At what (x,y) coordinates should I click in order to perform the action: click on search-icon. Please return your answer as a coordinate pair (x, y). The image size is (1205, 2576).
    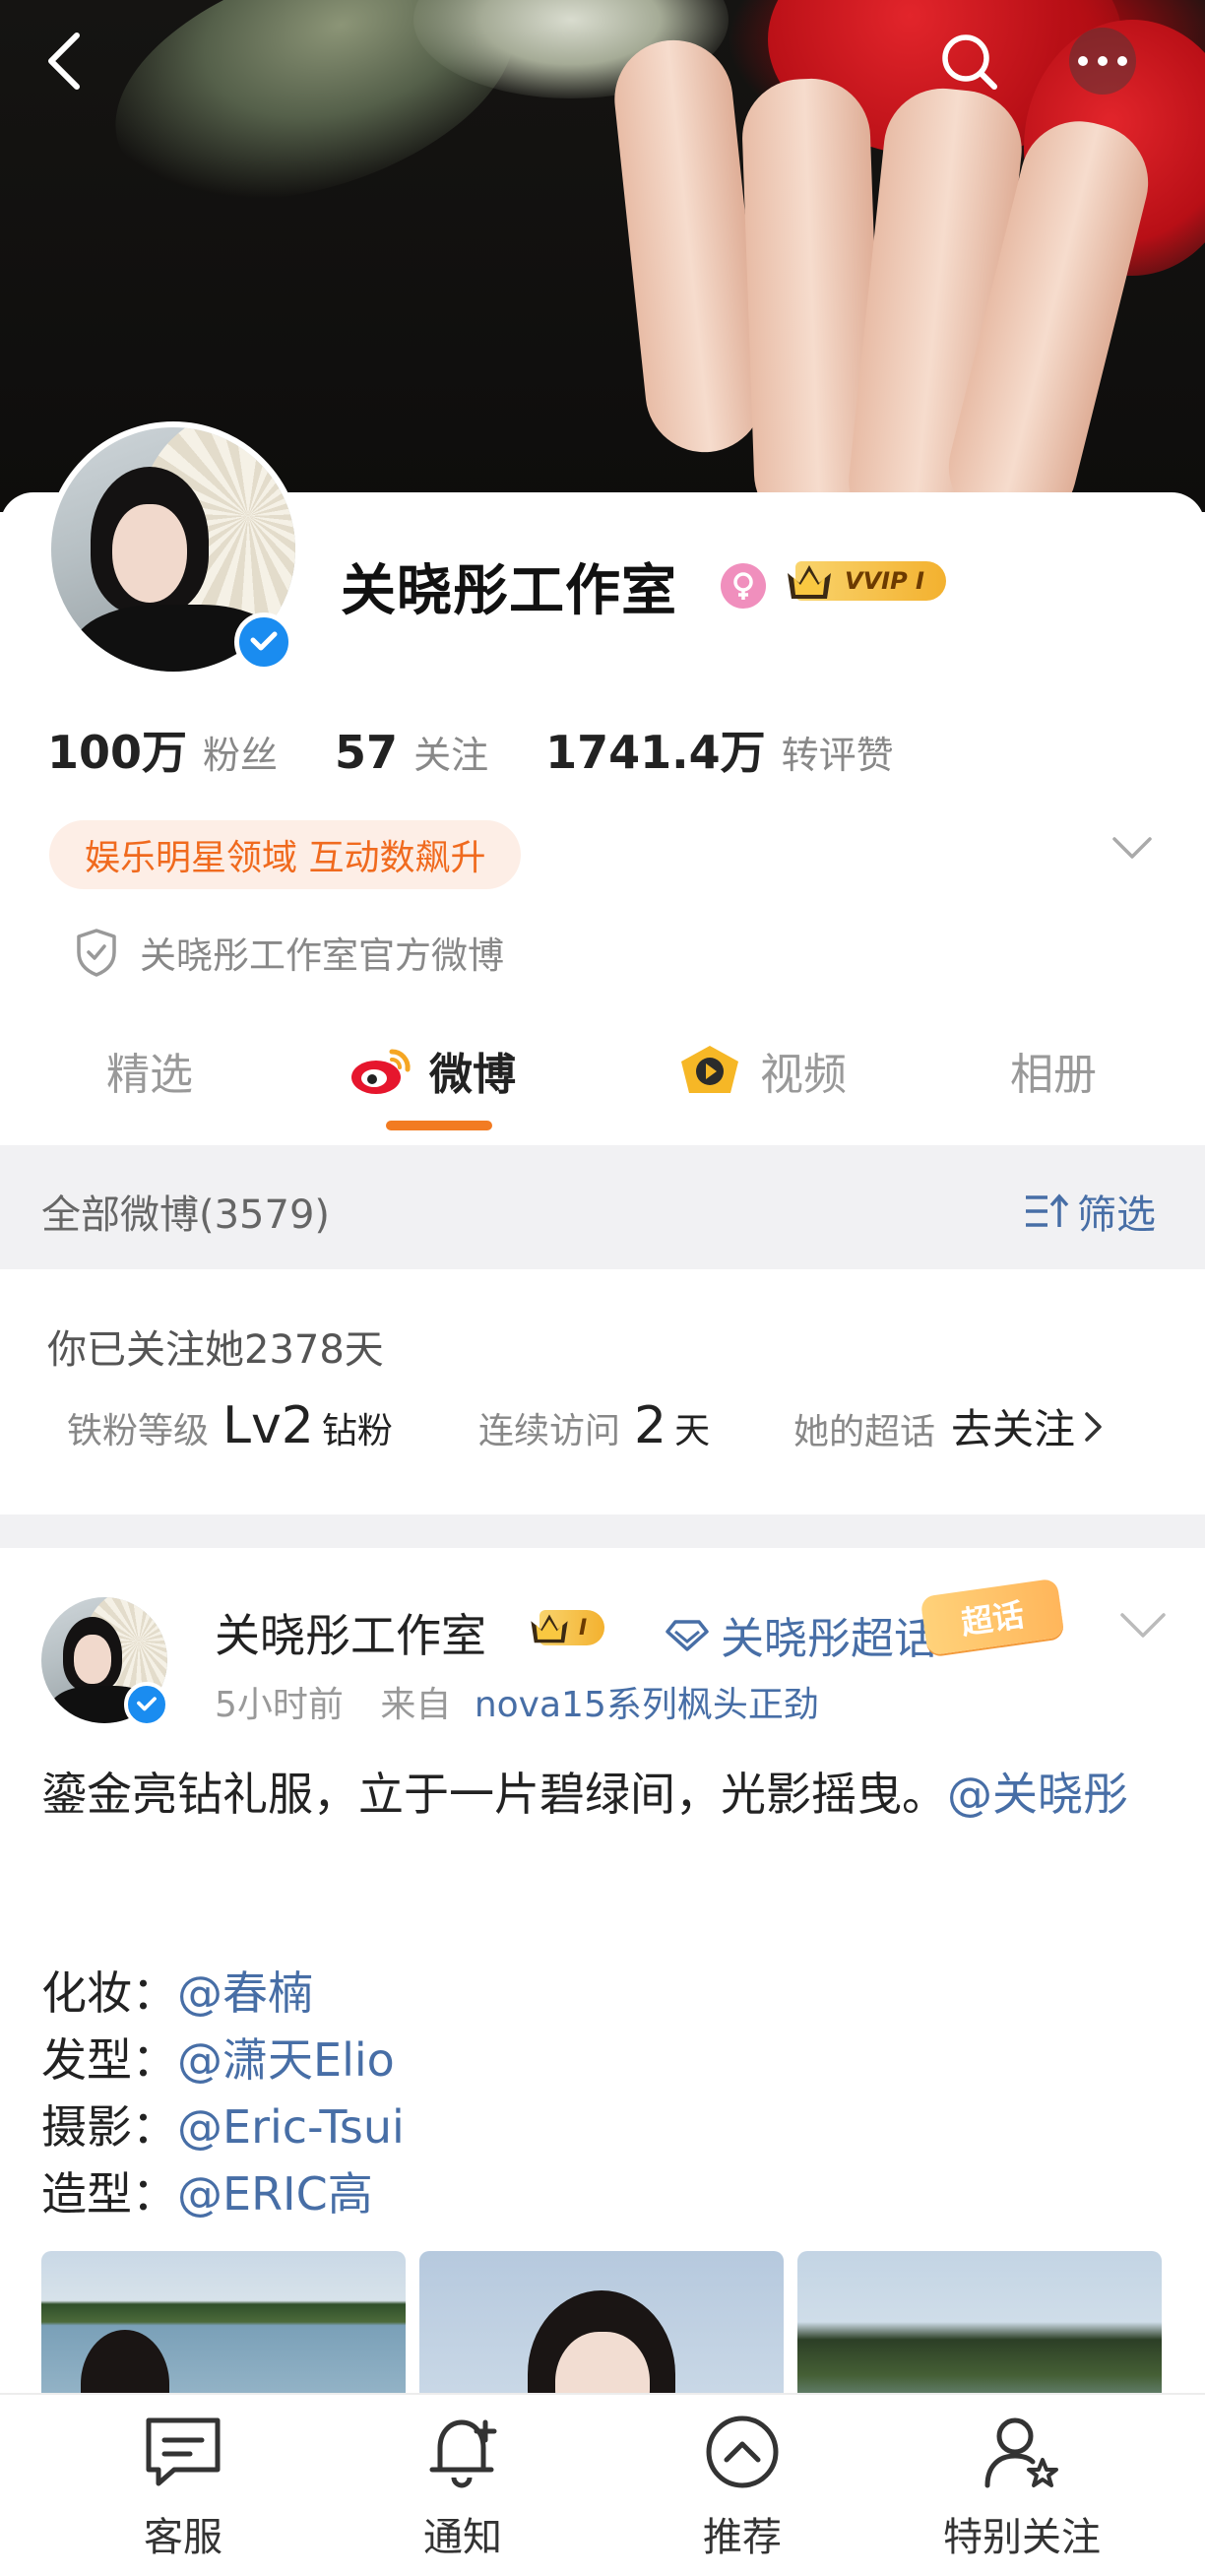
    Looking at the image, I should click on (969, 62).